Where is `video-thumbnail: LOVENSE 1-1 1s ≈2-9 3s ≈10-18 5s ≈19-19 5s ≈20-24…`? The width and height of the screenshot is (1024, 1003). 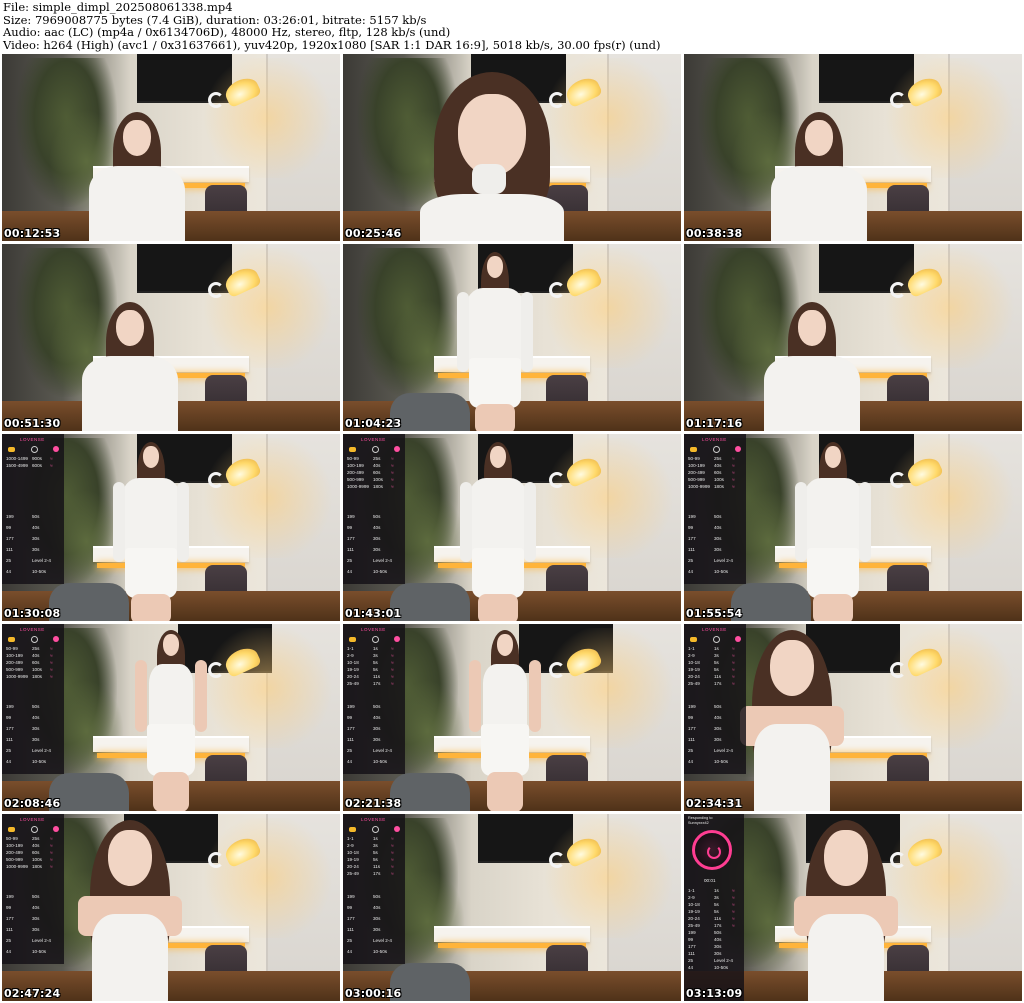 video-thumbnail: LOVENSE 1-1 1s ≈2-9 3s ≈10-18 5s ≈19-19 5s ≈20-24… is located at coordinates (512, 907).